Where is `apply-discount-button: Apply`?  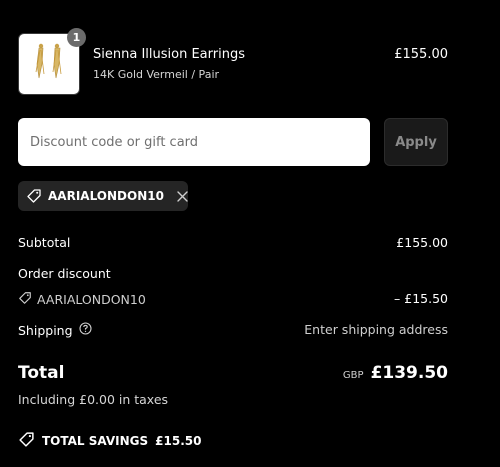
apply-discount-button: Apply is located at coordinates (416, 142).